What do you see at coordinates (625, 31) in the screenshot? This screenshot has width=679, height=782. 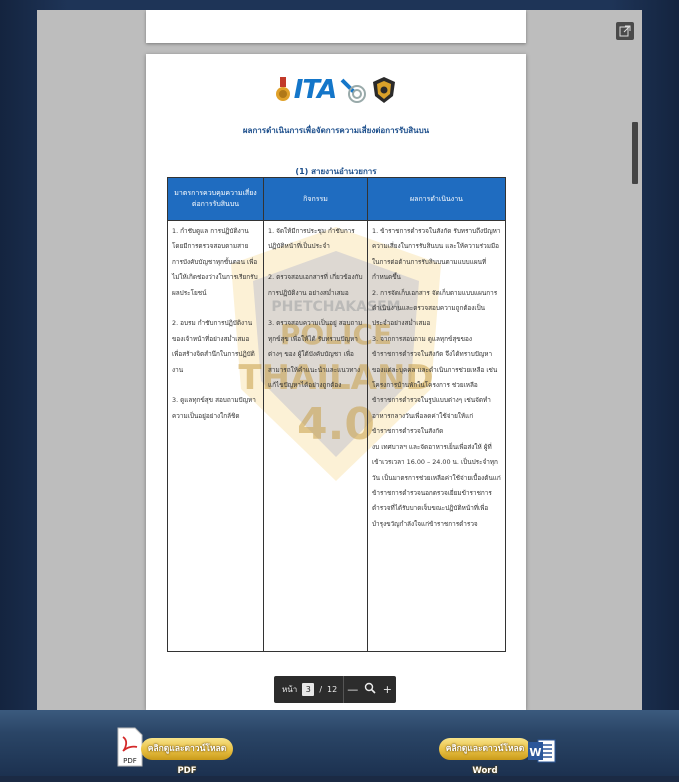 I see `popout-icon` at bounding box center [625, 31].